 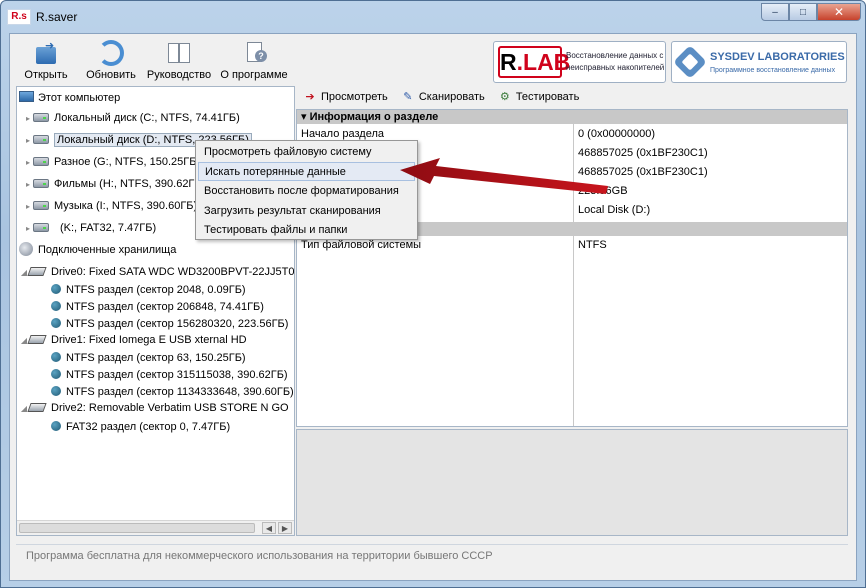 What do you see at coordinates (285, 528) in the screenshot?
I see `scroll-right-icon: ▶` at bounding box center [285, 528].